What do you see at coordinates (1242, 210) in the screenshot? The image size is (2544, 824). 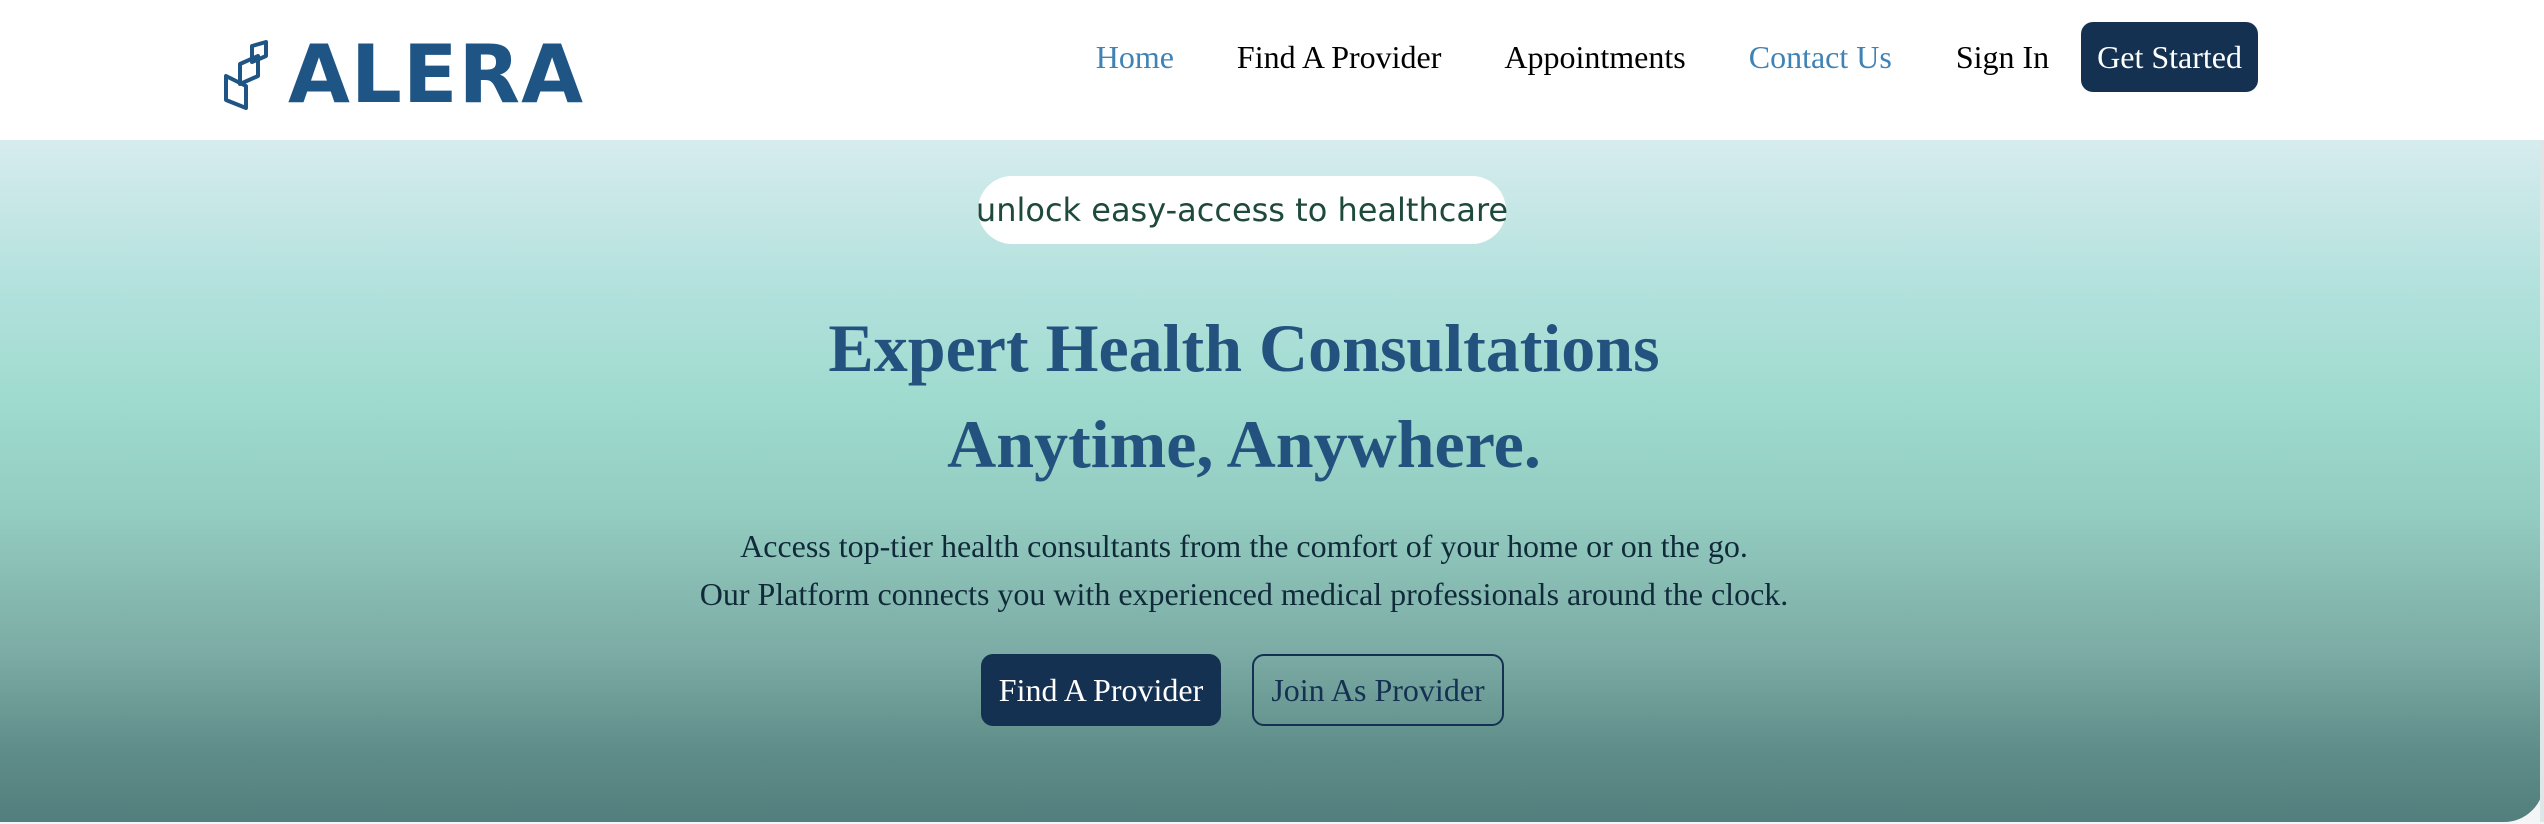 I see `tagline-badge: unlock easy-access to healthcare` at bounding box center [1242, 210].